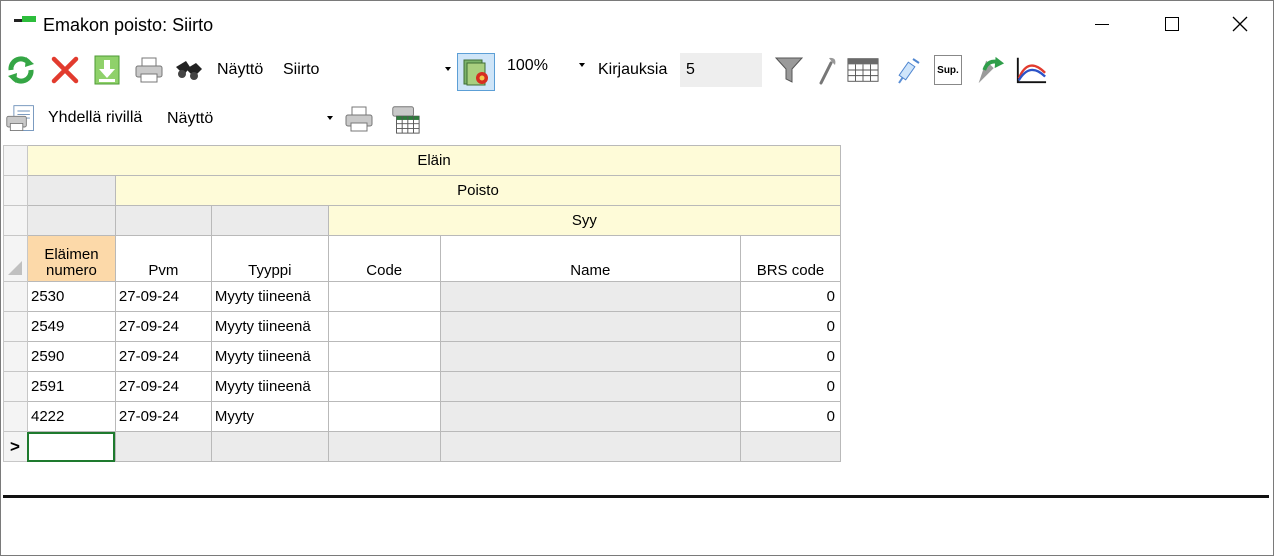 This screenshot has width=1274, height=556. I want to click on column-header-name: Name, so click(590, 258).